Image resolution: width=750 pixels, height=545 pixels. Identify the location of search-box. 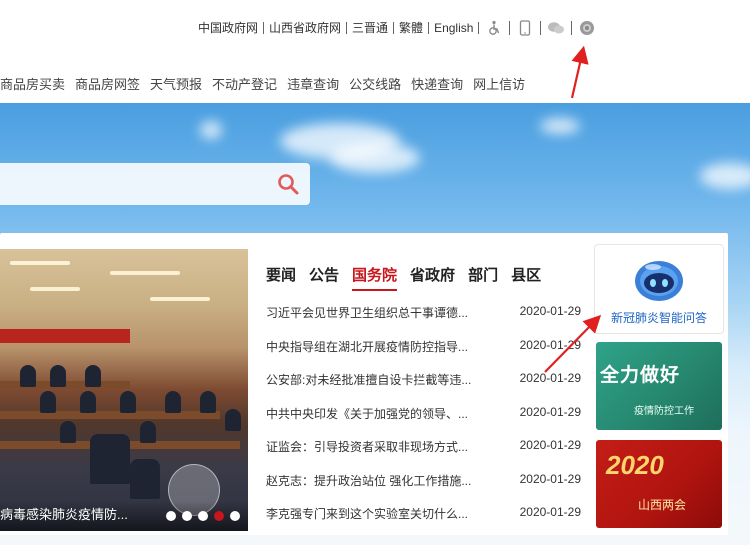
(155, 184).